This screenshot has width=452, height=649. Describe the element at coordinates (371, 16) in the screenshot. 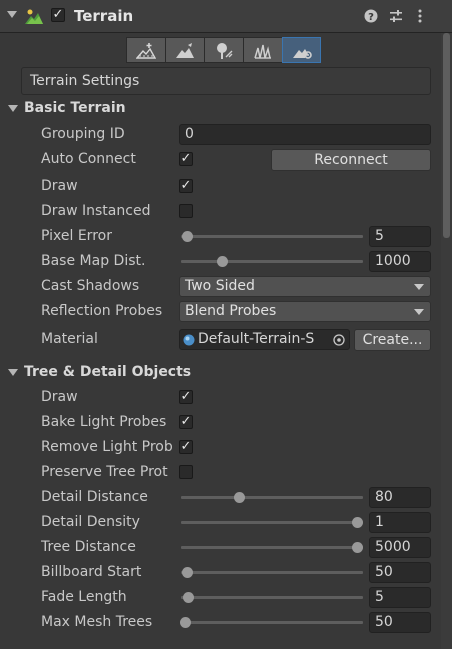

I see `help-icon: ?` at that location.